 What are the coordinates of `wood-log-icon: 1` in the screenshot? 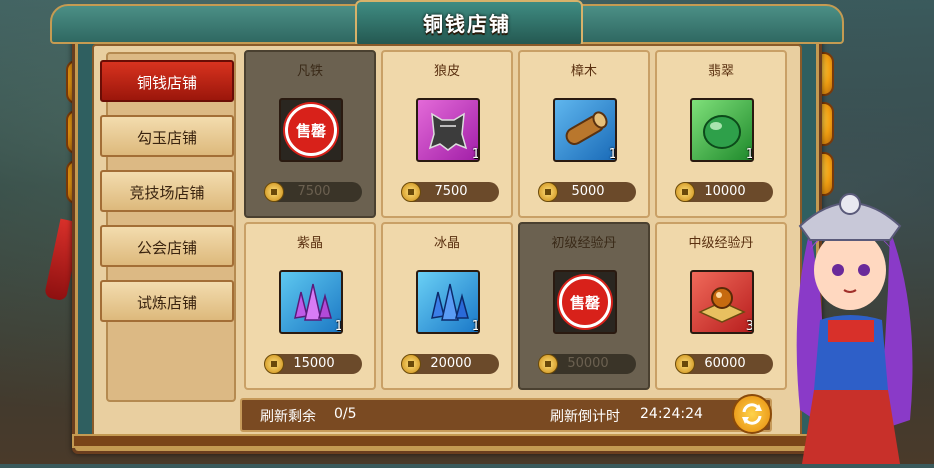 It's located at (585, 130).